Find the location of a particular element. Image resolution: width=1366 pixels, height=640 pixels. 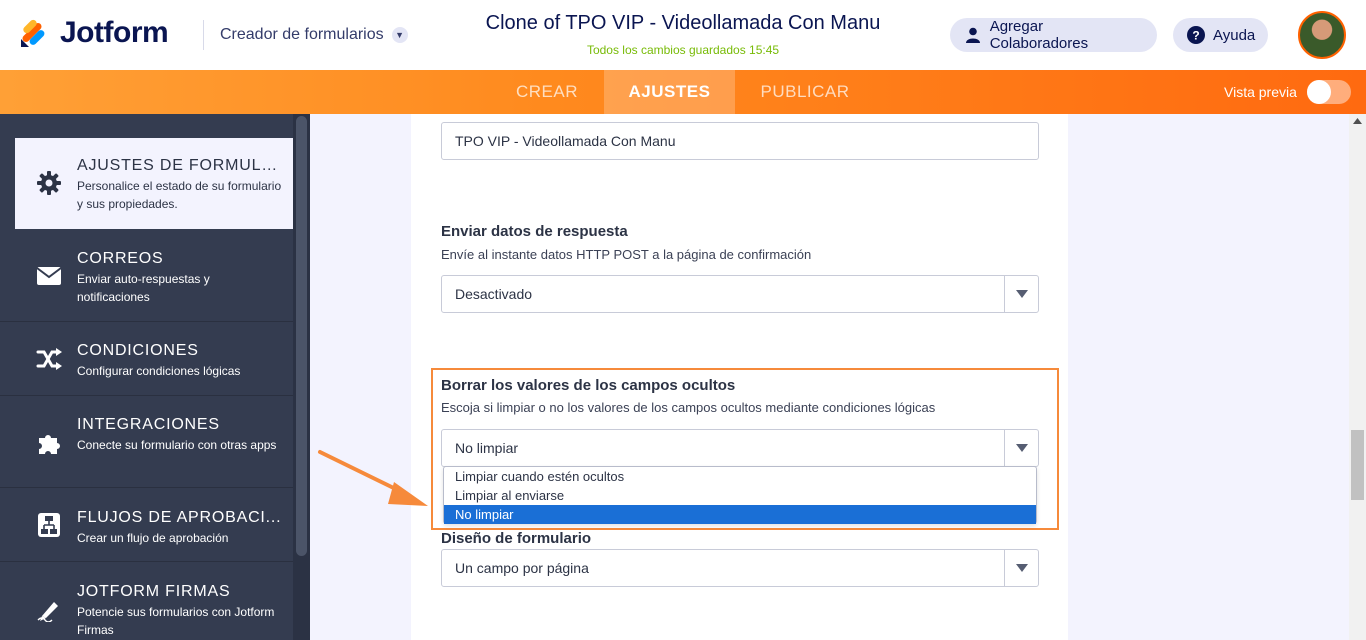

form-title-input: TPO VIP - Videollamada Con Manu is located at coordinates (740, 141).